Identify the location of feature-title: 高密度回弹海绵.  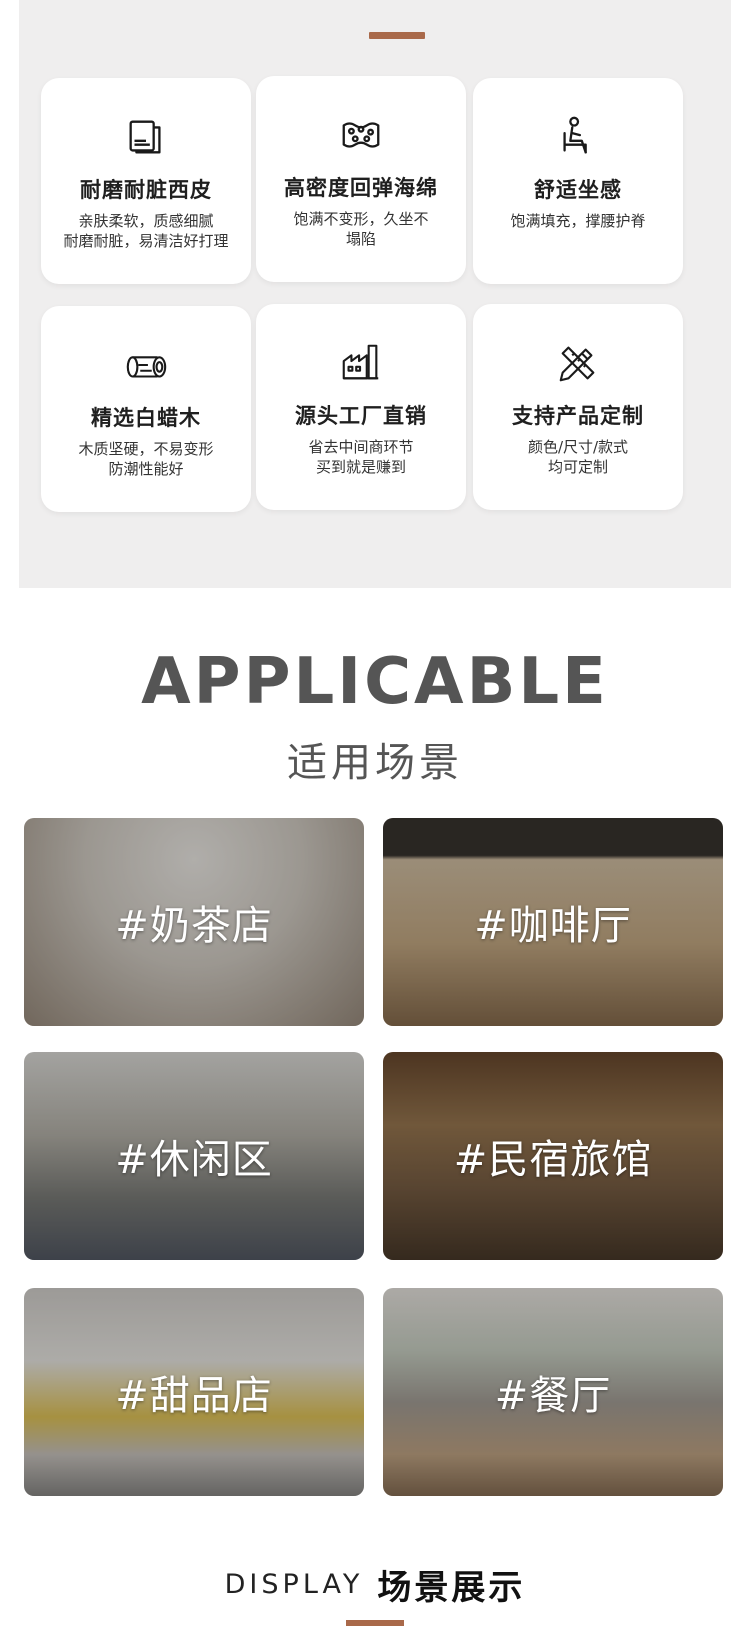
(361, 188).